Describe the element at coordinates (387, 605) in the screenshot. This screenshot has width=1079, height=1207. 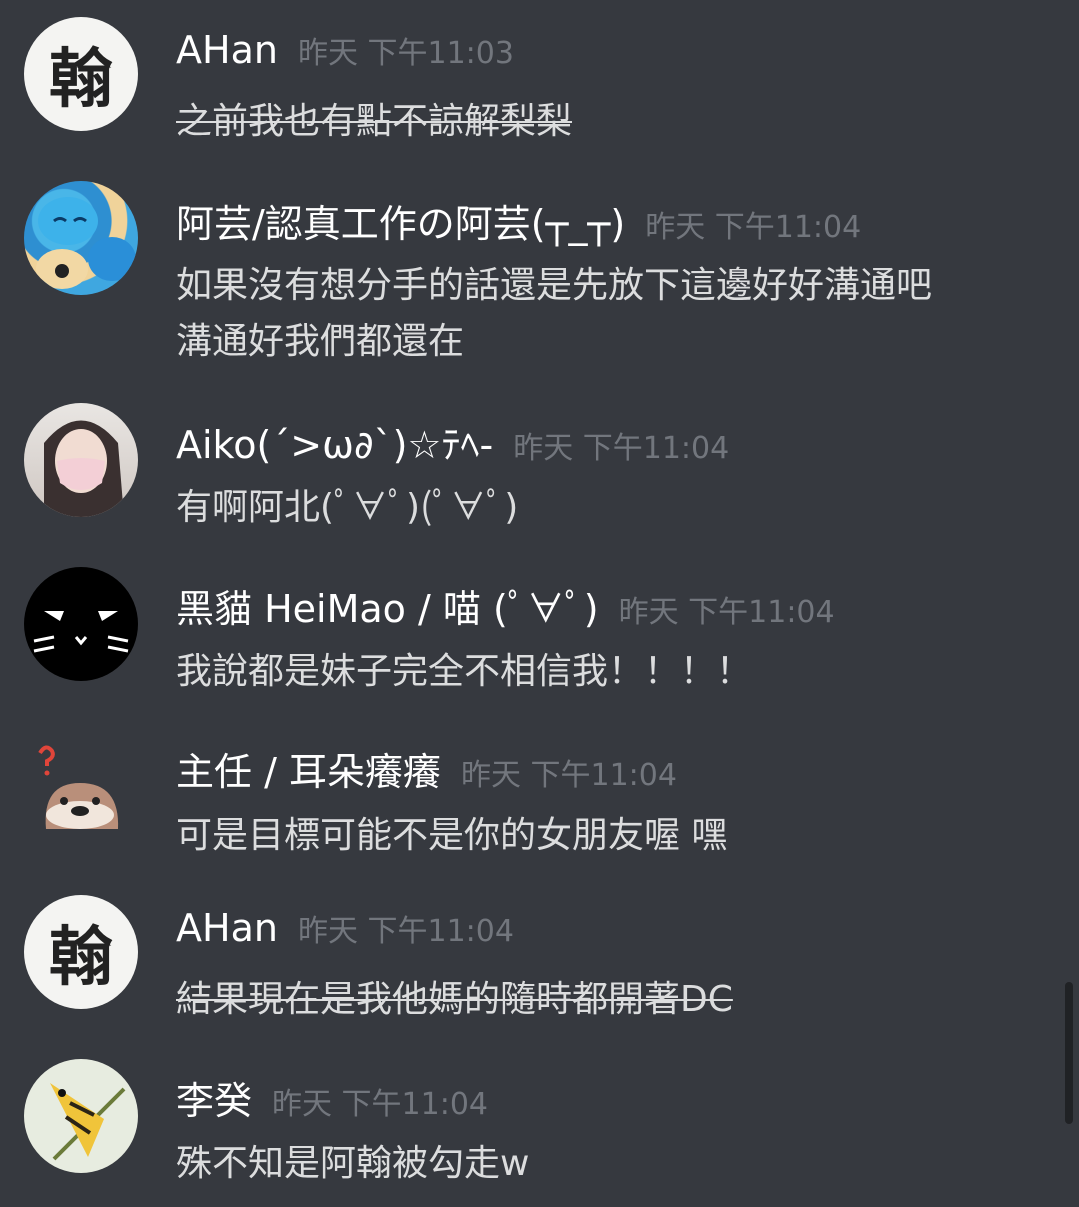
I see `author-name: 黑貓 HeiMao / 喵 (ﾟ∀ﾟ)` at that location.